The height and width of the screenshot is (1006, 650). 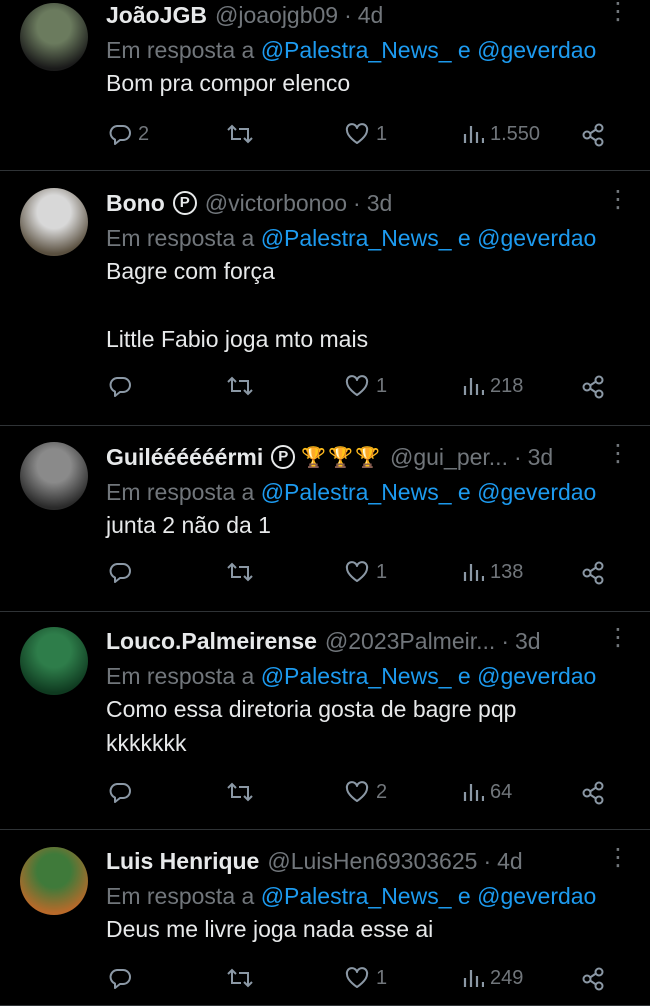 What do you see at coordinates (382, 133) in the screenshot?
I see `like-count: 1` at bounding box center [382, 133].